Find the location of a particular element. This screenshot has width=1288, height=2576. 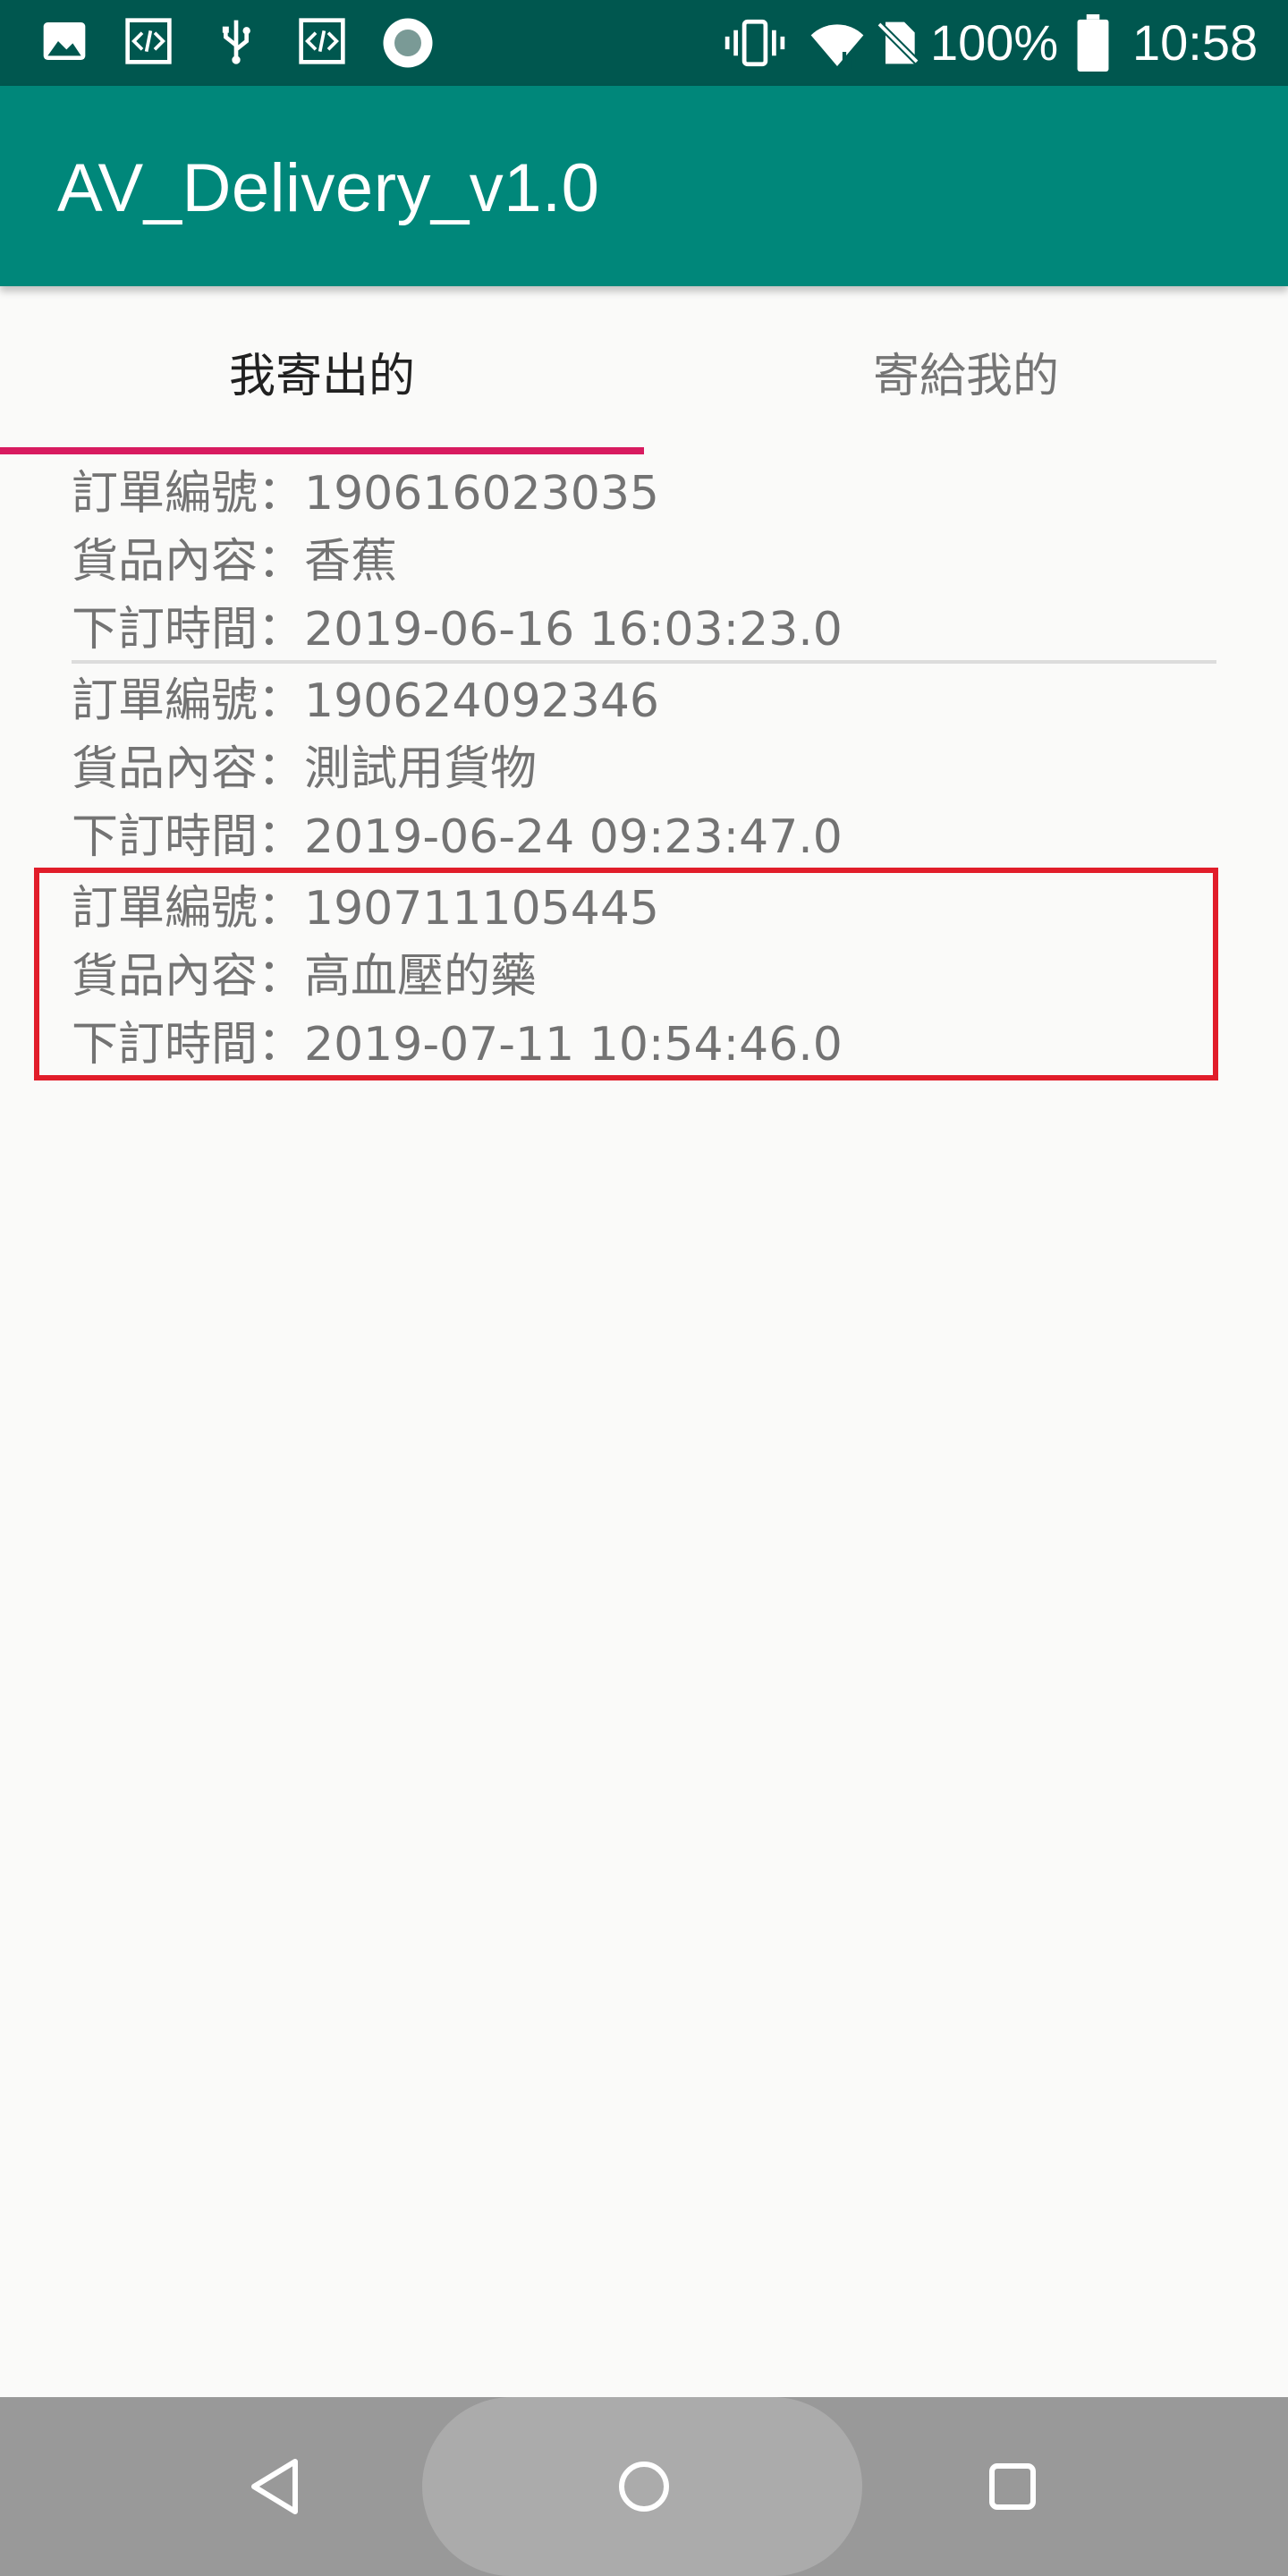

order-time: 下訂時間：2019-07-11 10:54:46.0 is located at coordinates (457, 1045).